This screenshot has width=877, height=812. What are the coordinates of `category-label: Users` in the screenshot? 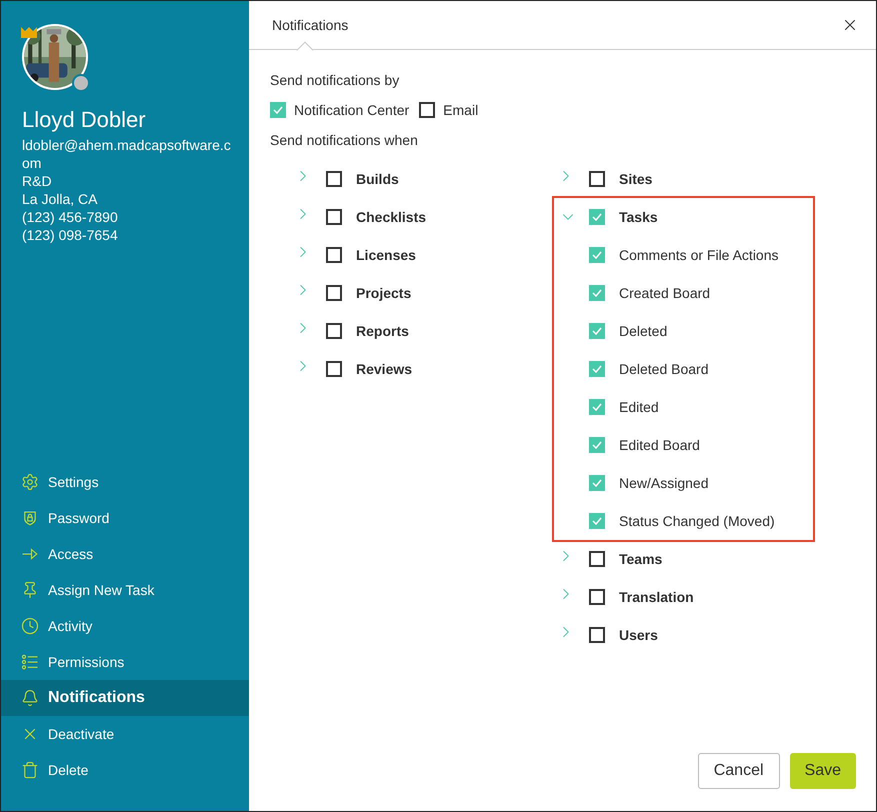 It's located at (638, 635).